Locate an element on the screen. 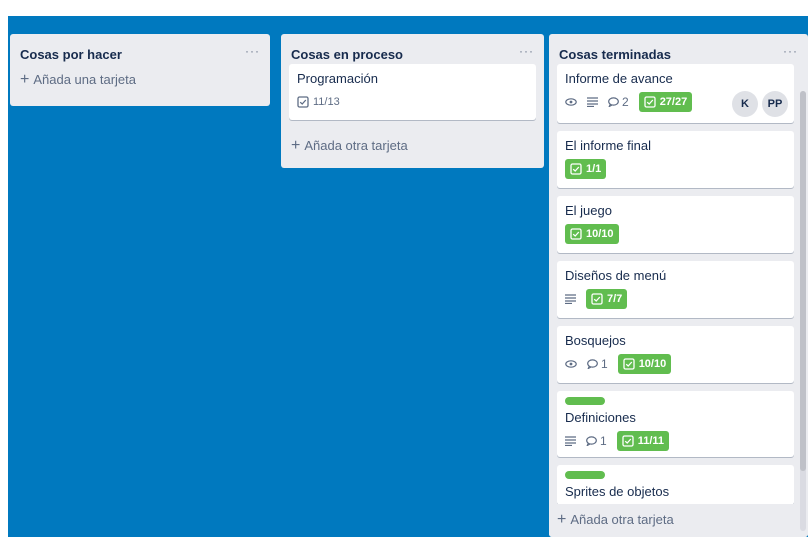 This screenshot has height=537, width=808. scrollbar-thumb is located at coordinates (803, 281).